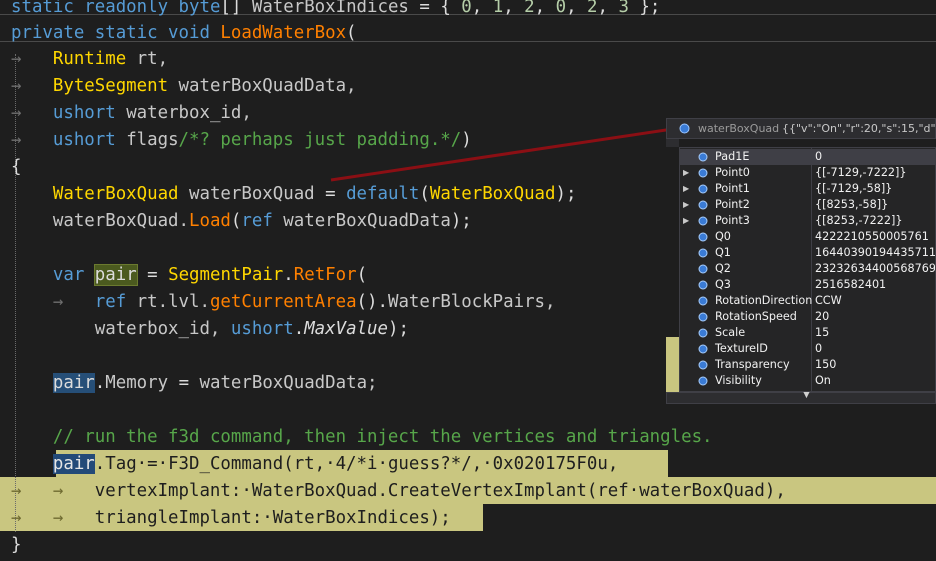 The height and width of the screenshot is (561, 936). I want to click on property-row: Q2 232326344005687699, so click(807, 269).